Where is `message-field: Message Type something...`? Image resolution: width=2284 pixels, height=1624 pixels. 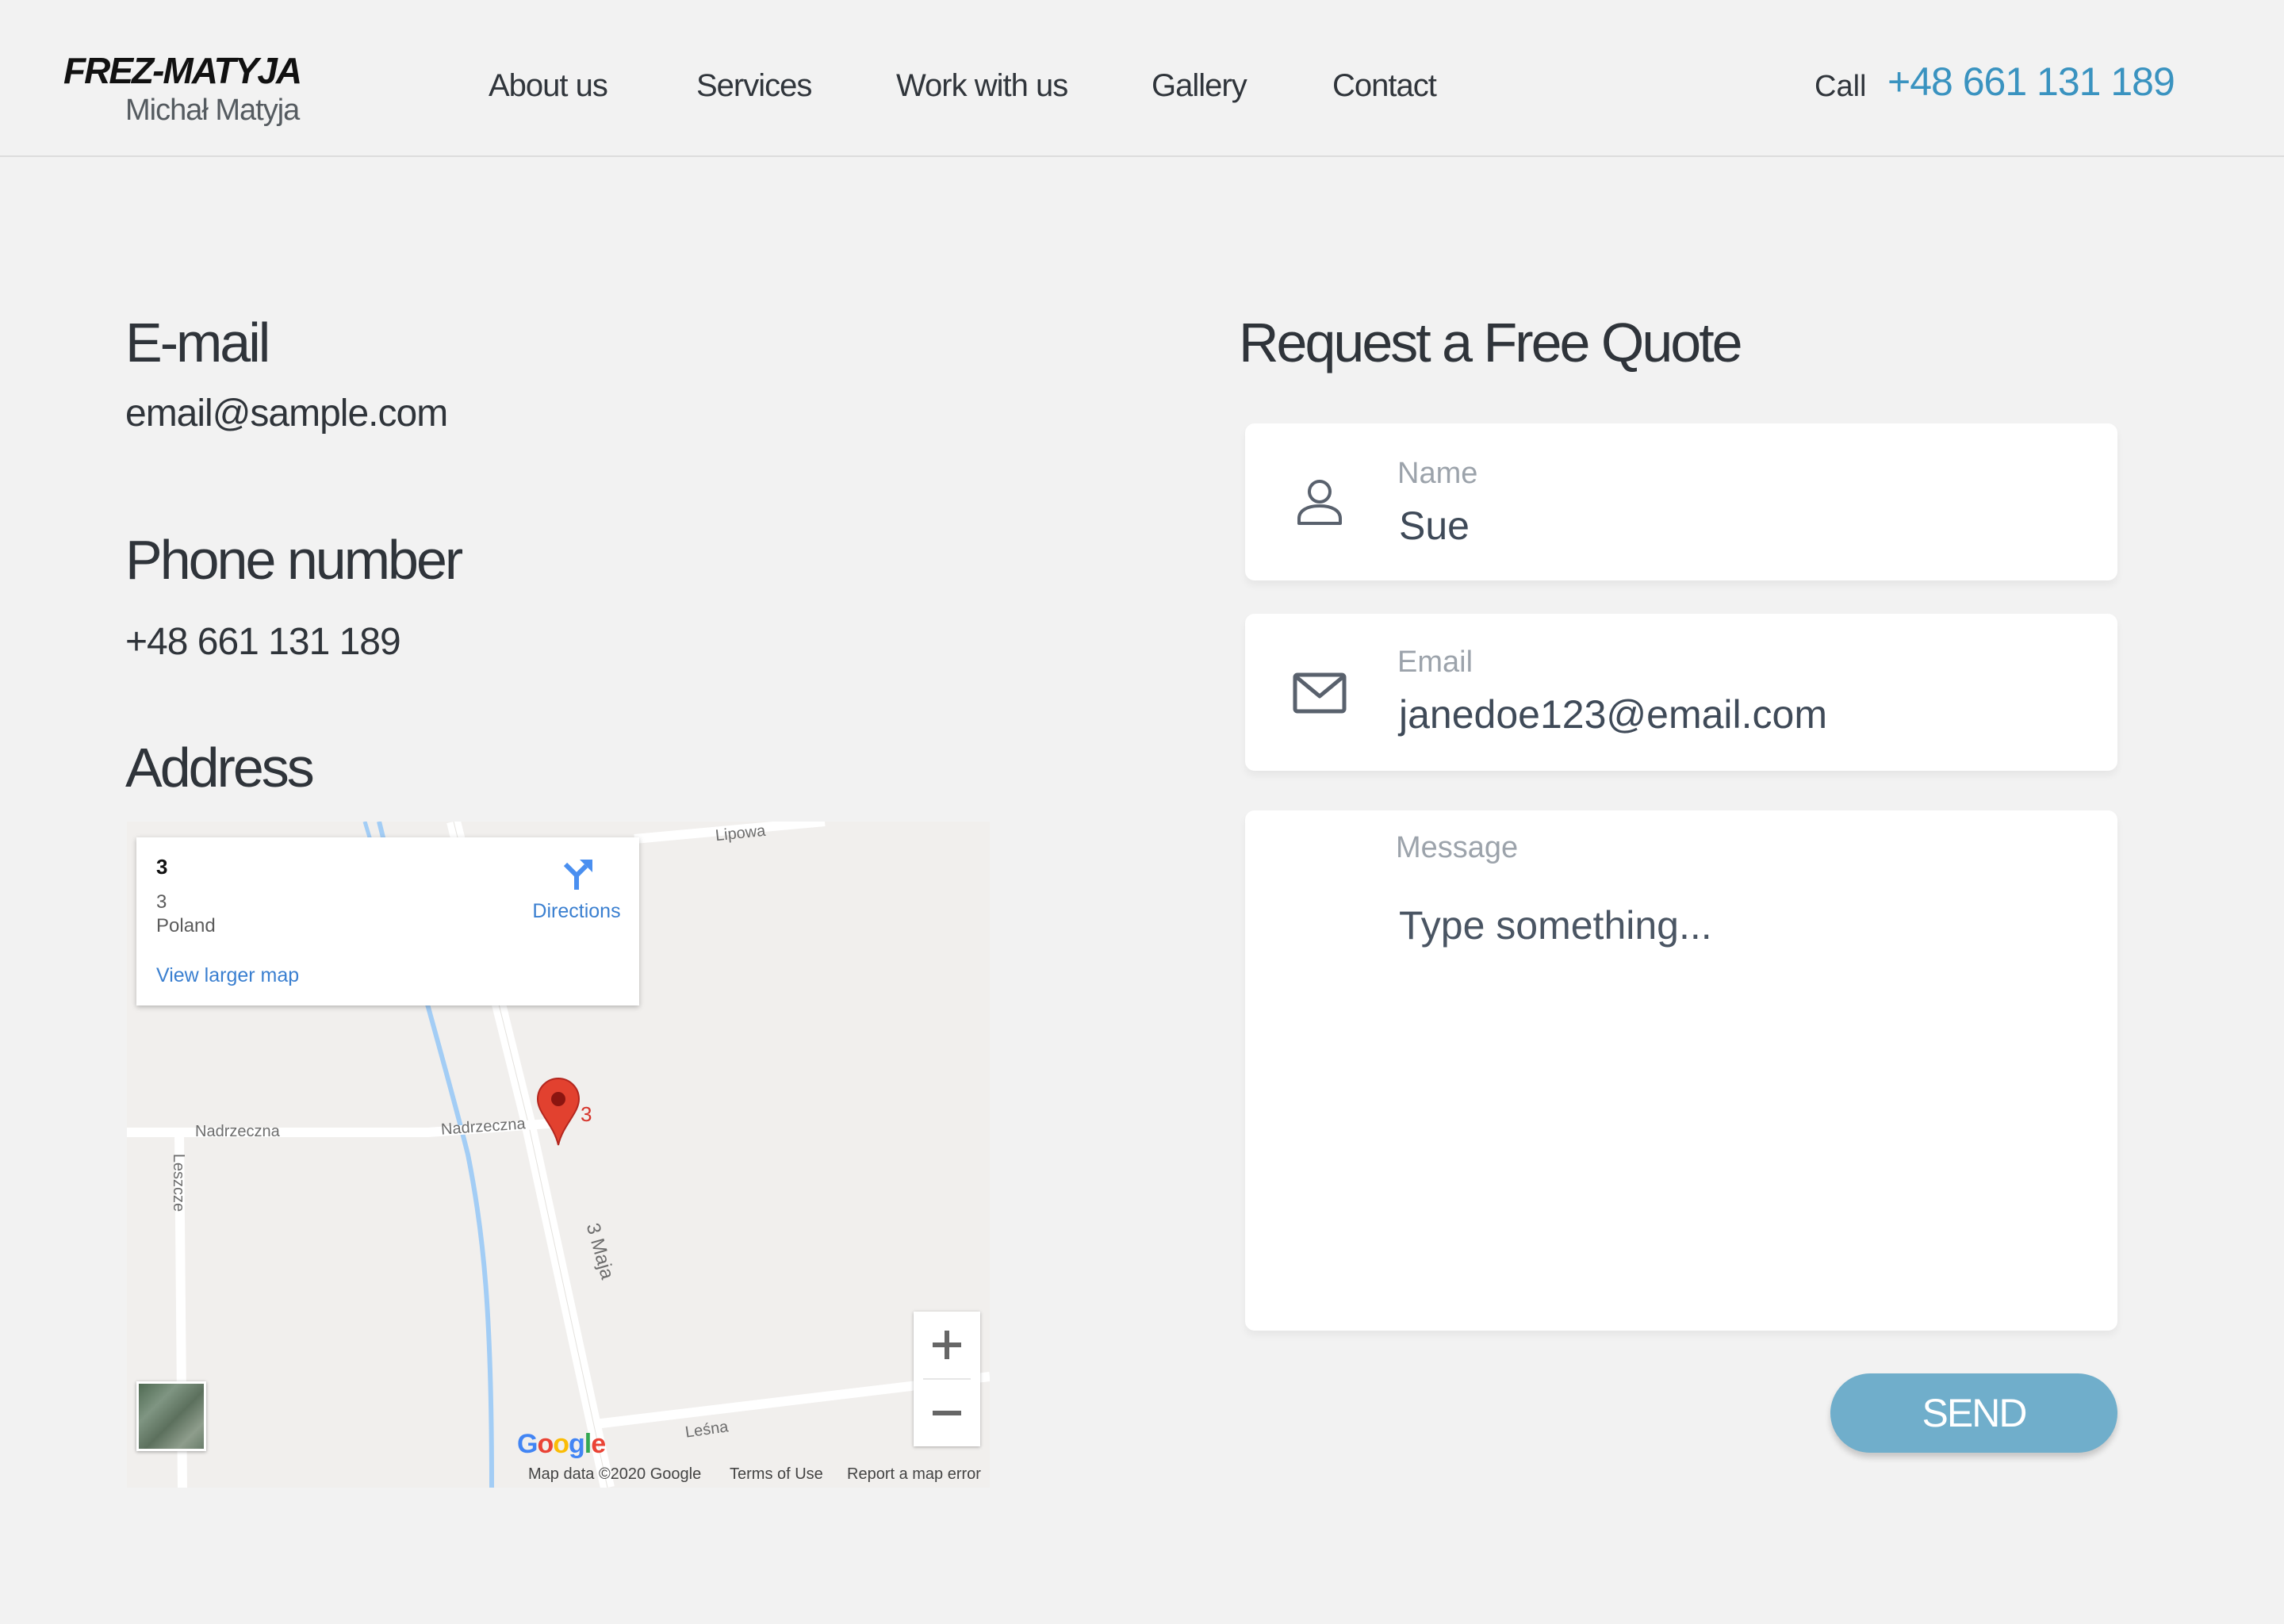
message-field: Message Type something... is located at coordinates (1681, 1070).